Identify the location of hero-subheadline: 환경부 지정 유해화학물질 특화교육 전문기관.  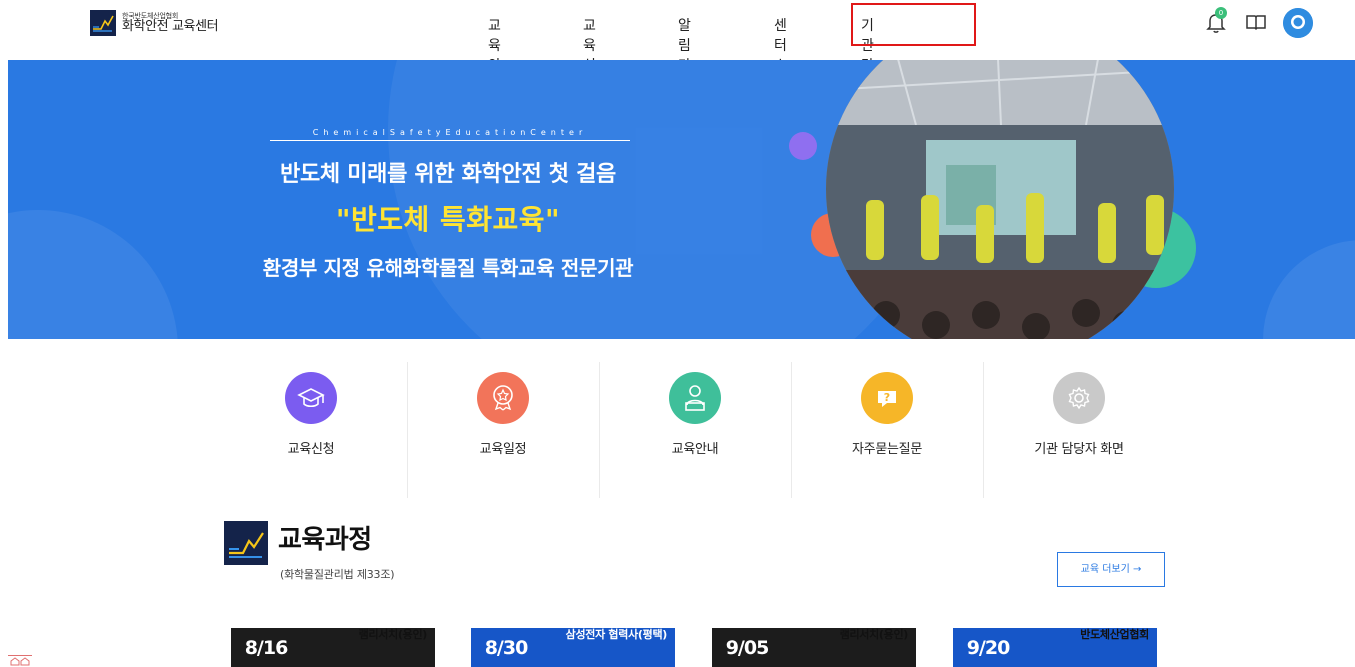
(448, 268).